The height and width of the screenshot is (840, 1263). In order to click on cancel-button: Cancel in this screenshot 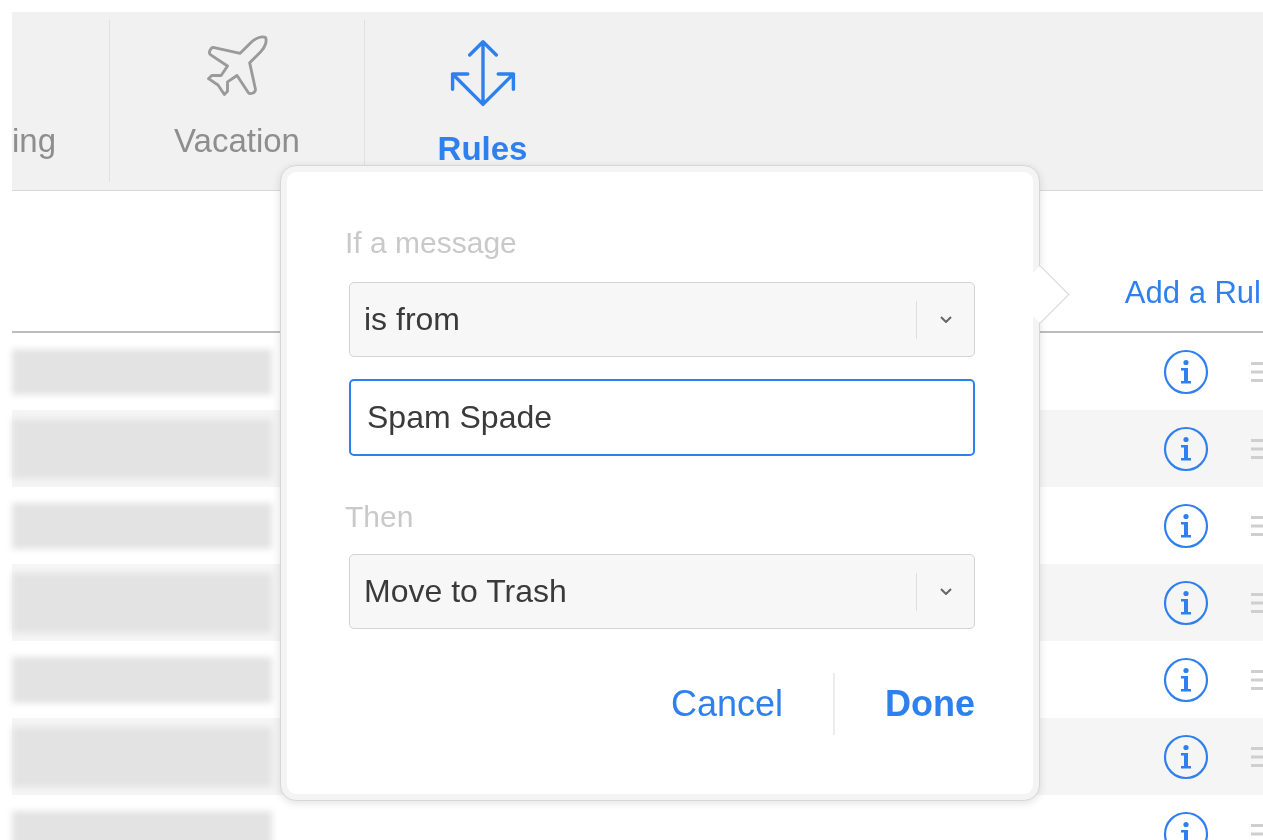, I will do `click(726, 704)`.